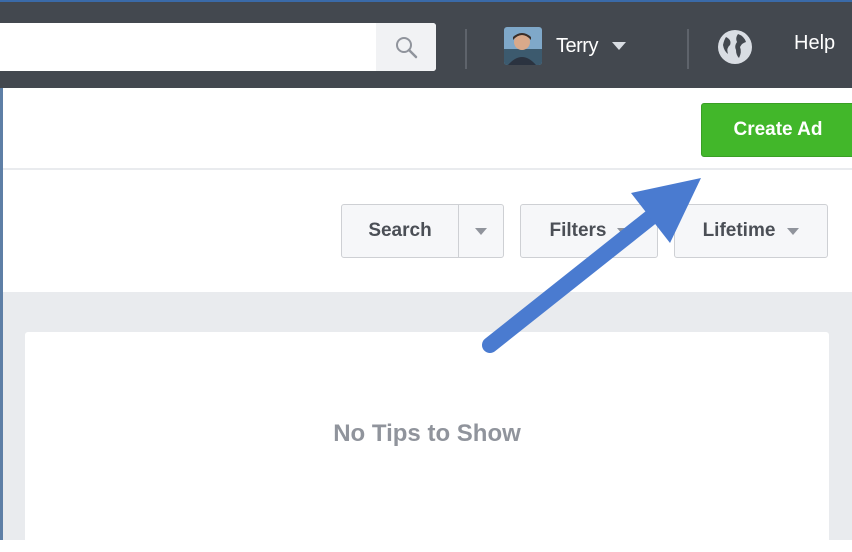  I want to click on search-filter-button: Search, so click(400, 231).